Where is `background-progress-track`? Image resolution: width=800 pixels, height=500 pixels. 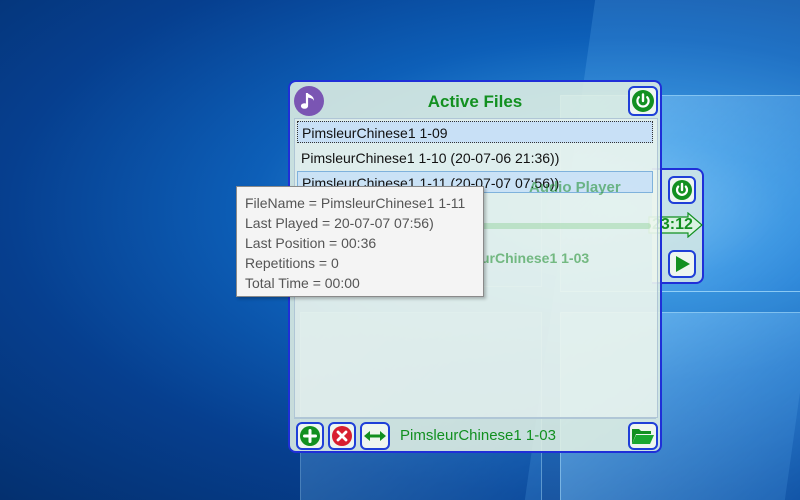 background-progress-track is located at coordinates (566, 226).